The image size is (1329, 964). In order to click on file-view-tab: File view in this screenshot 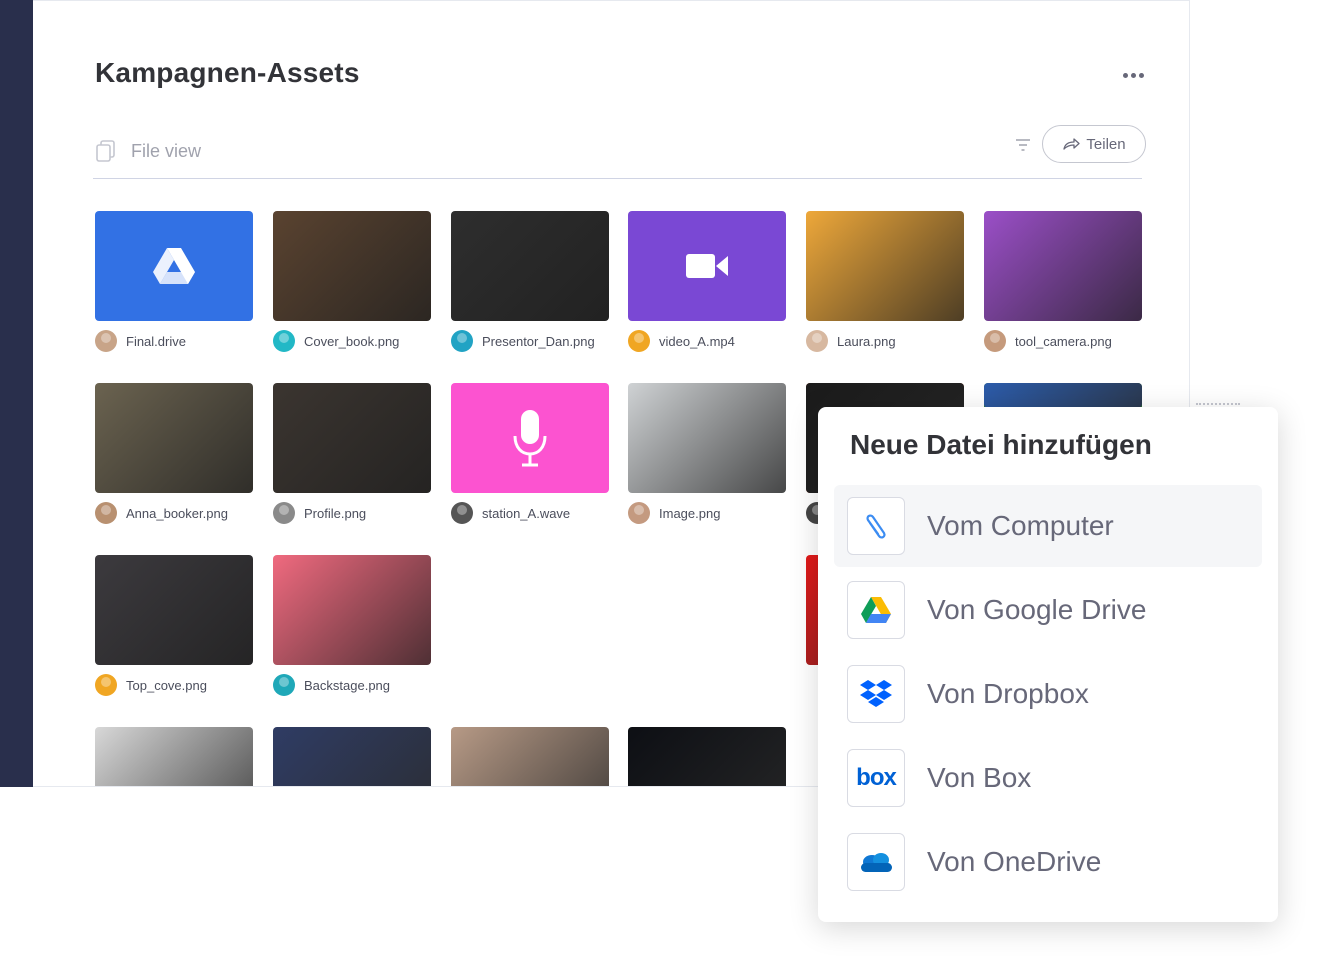, I will do `click(148, 151)`.